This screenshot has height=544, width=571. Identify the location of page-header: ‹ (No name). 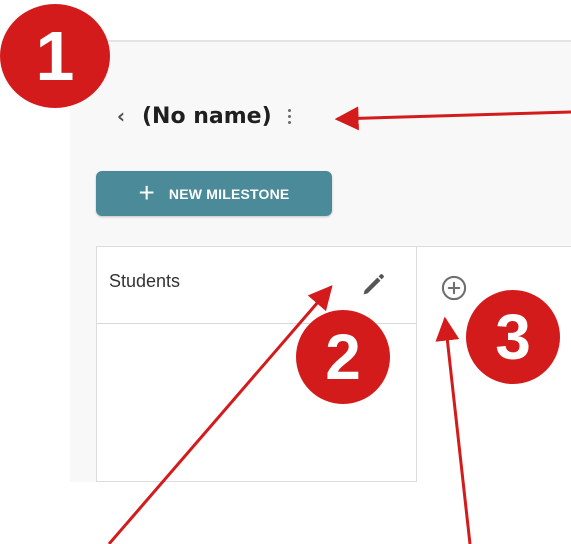
(203, 116).